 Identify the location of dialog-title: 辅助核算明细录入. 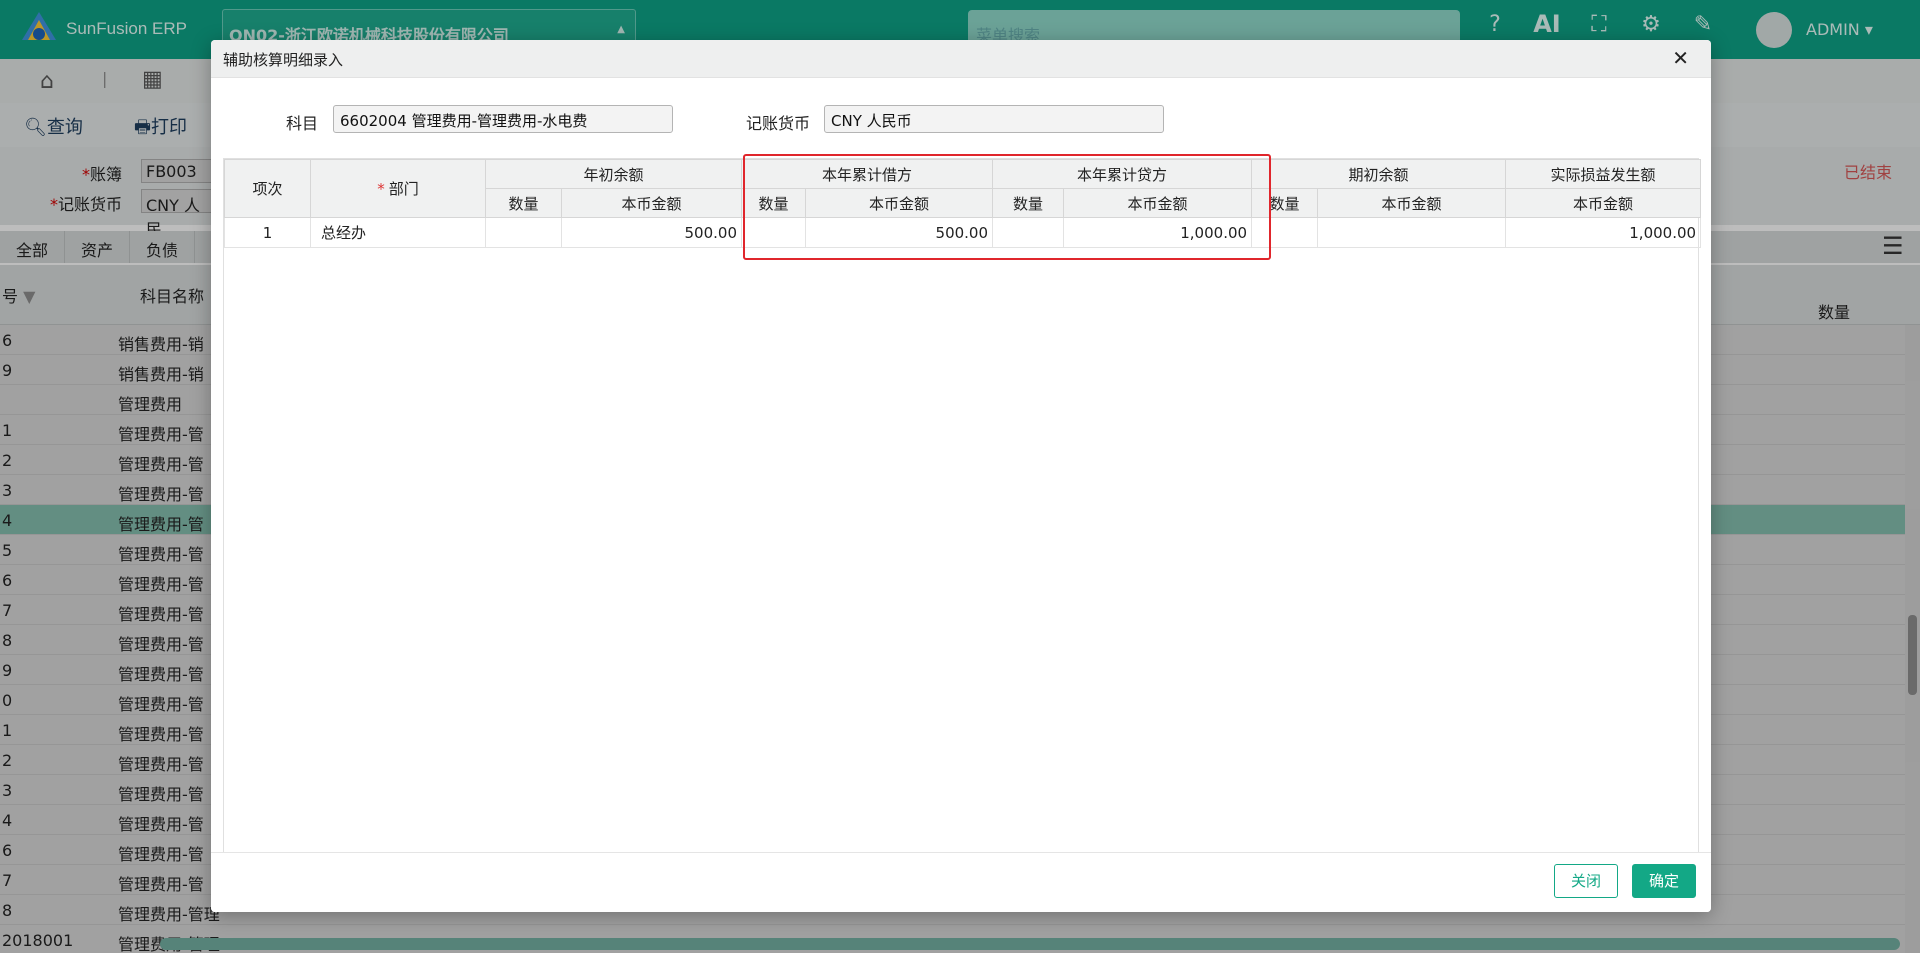
(283, 60).